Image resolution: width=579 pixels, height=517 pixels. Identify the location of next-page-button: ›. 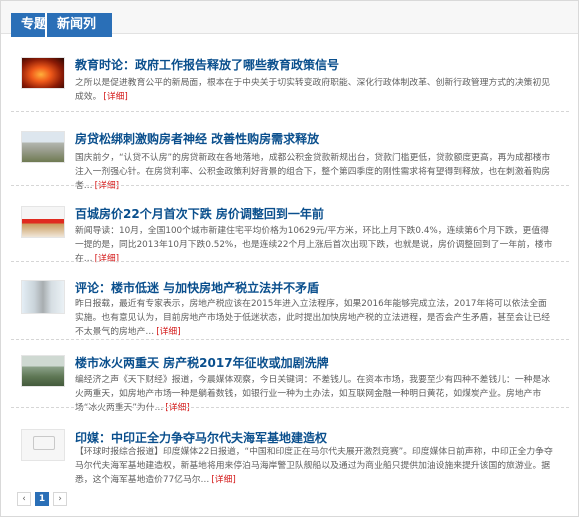
(60, 499).